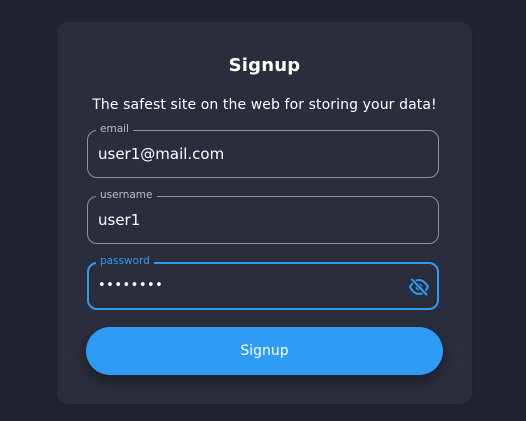  Describe the element at coordinates (125, 261) in the screenshot. I see `password-field-label: password` at that location.